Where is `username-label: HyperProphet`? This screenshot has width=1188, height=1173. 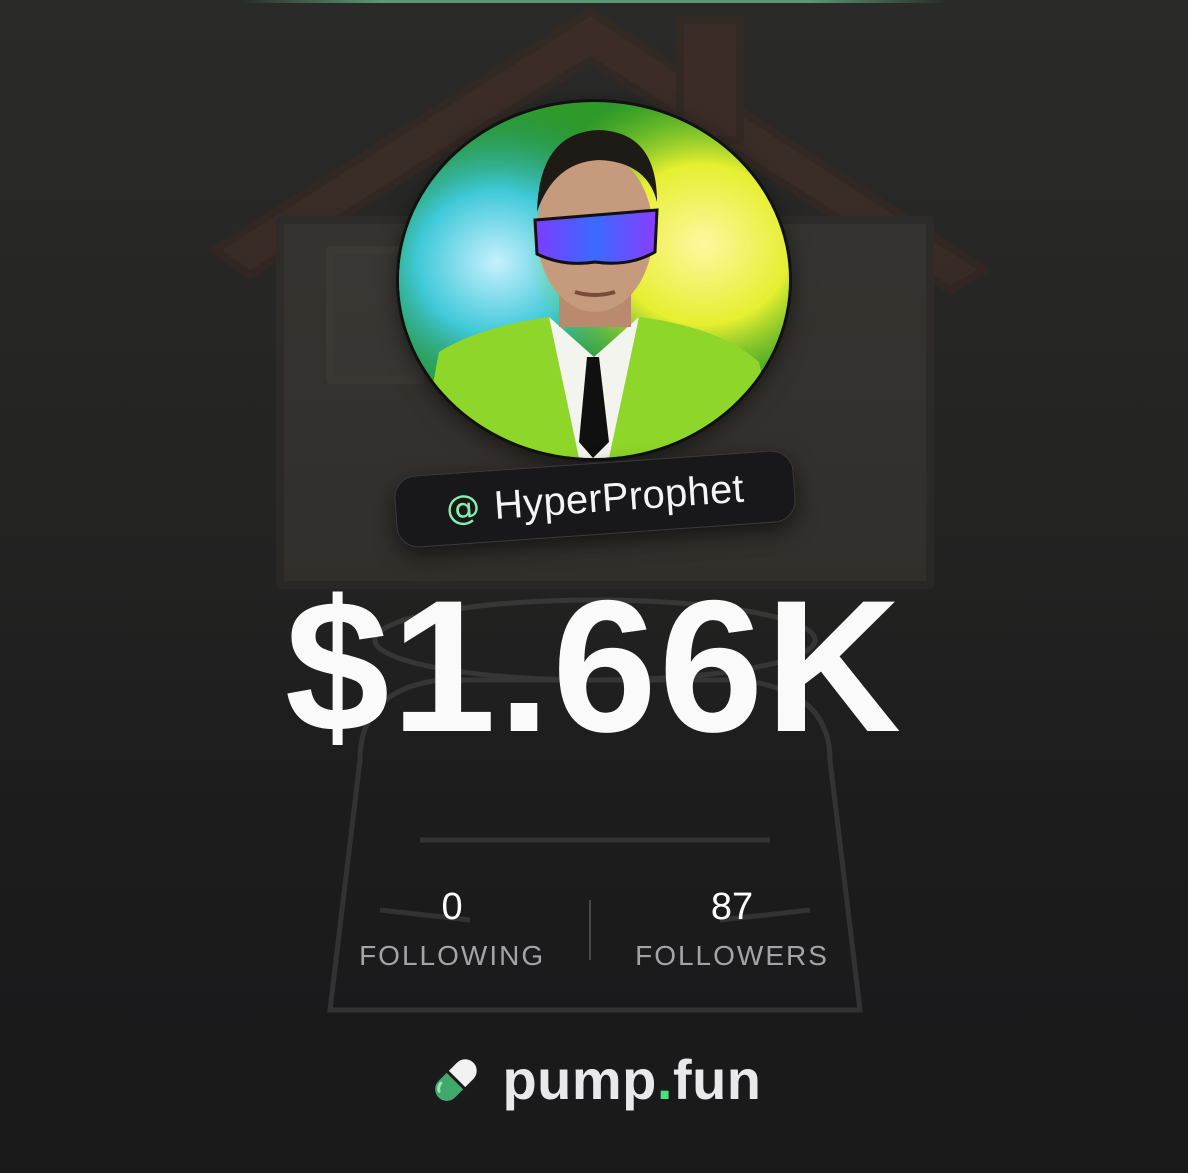
username-label: HyperProphet is located at coordinates (619, 497).